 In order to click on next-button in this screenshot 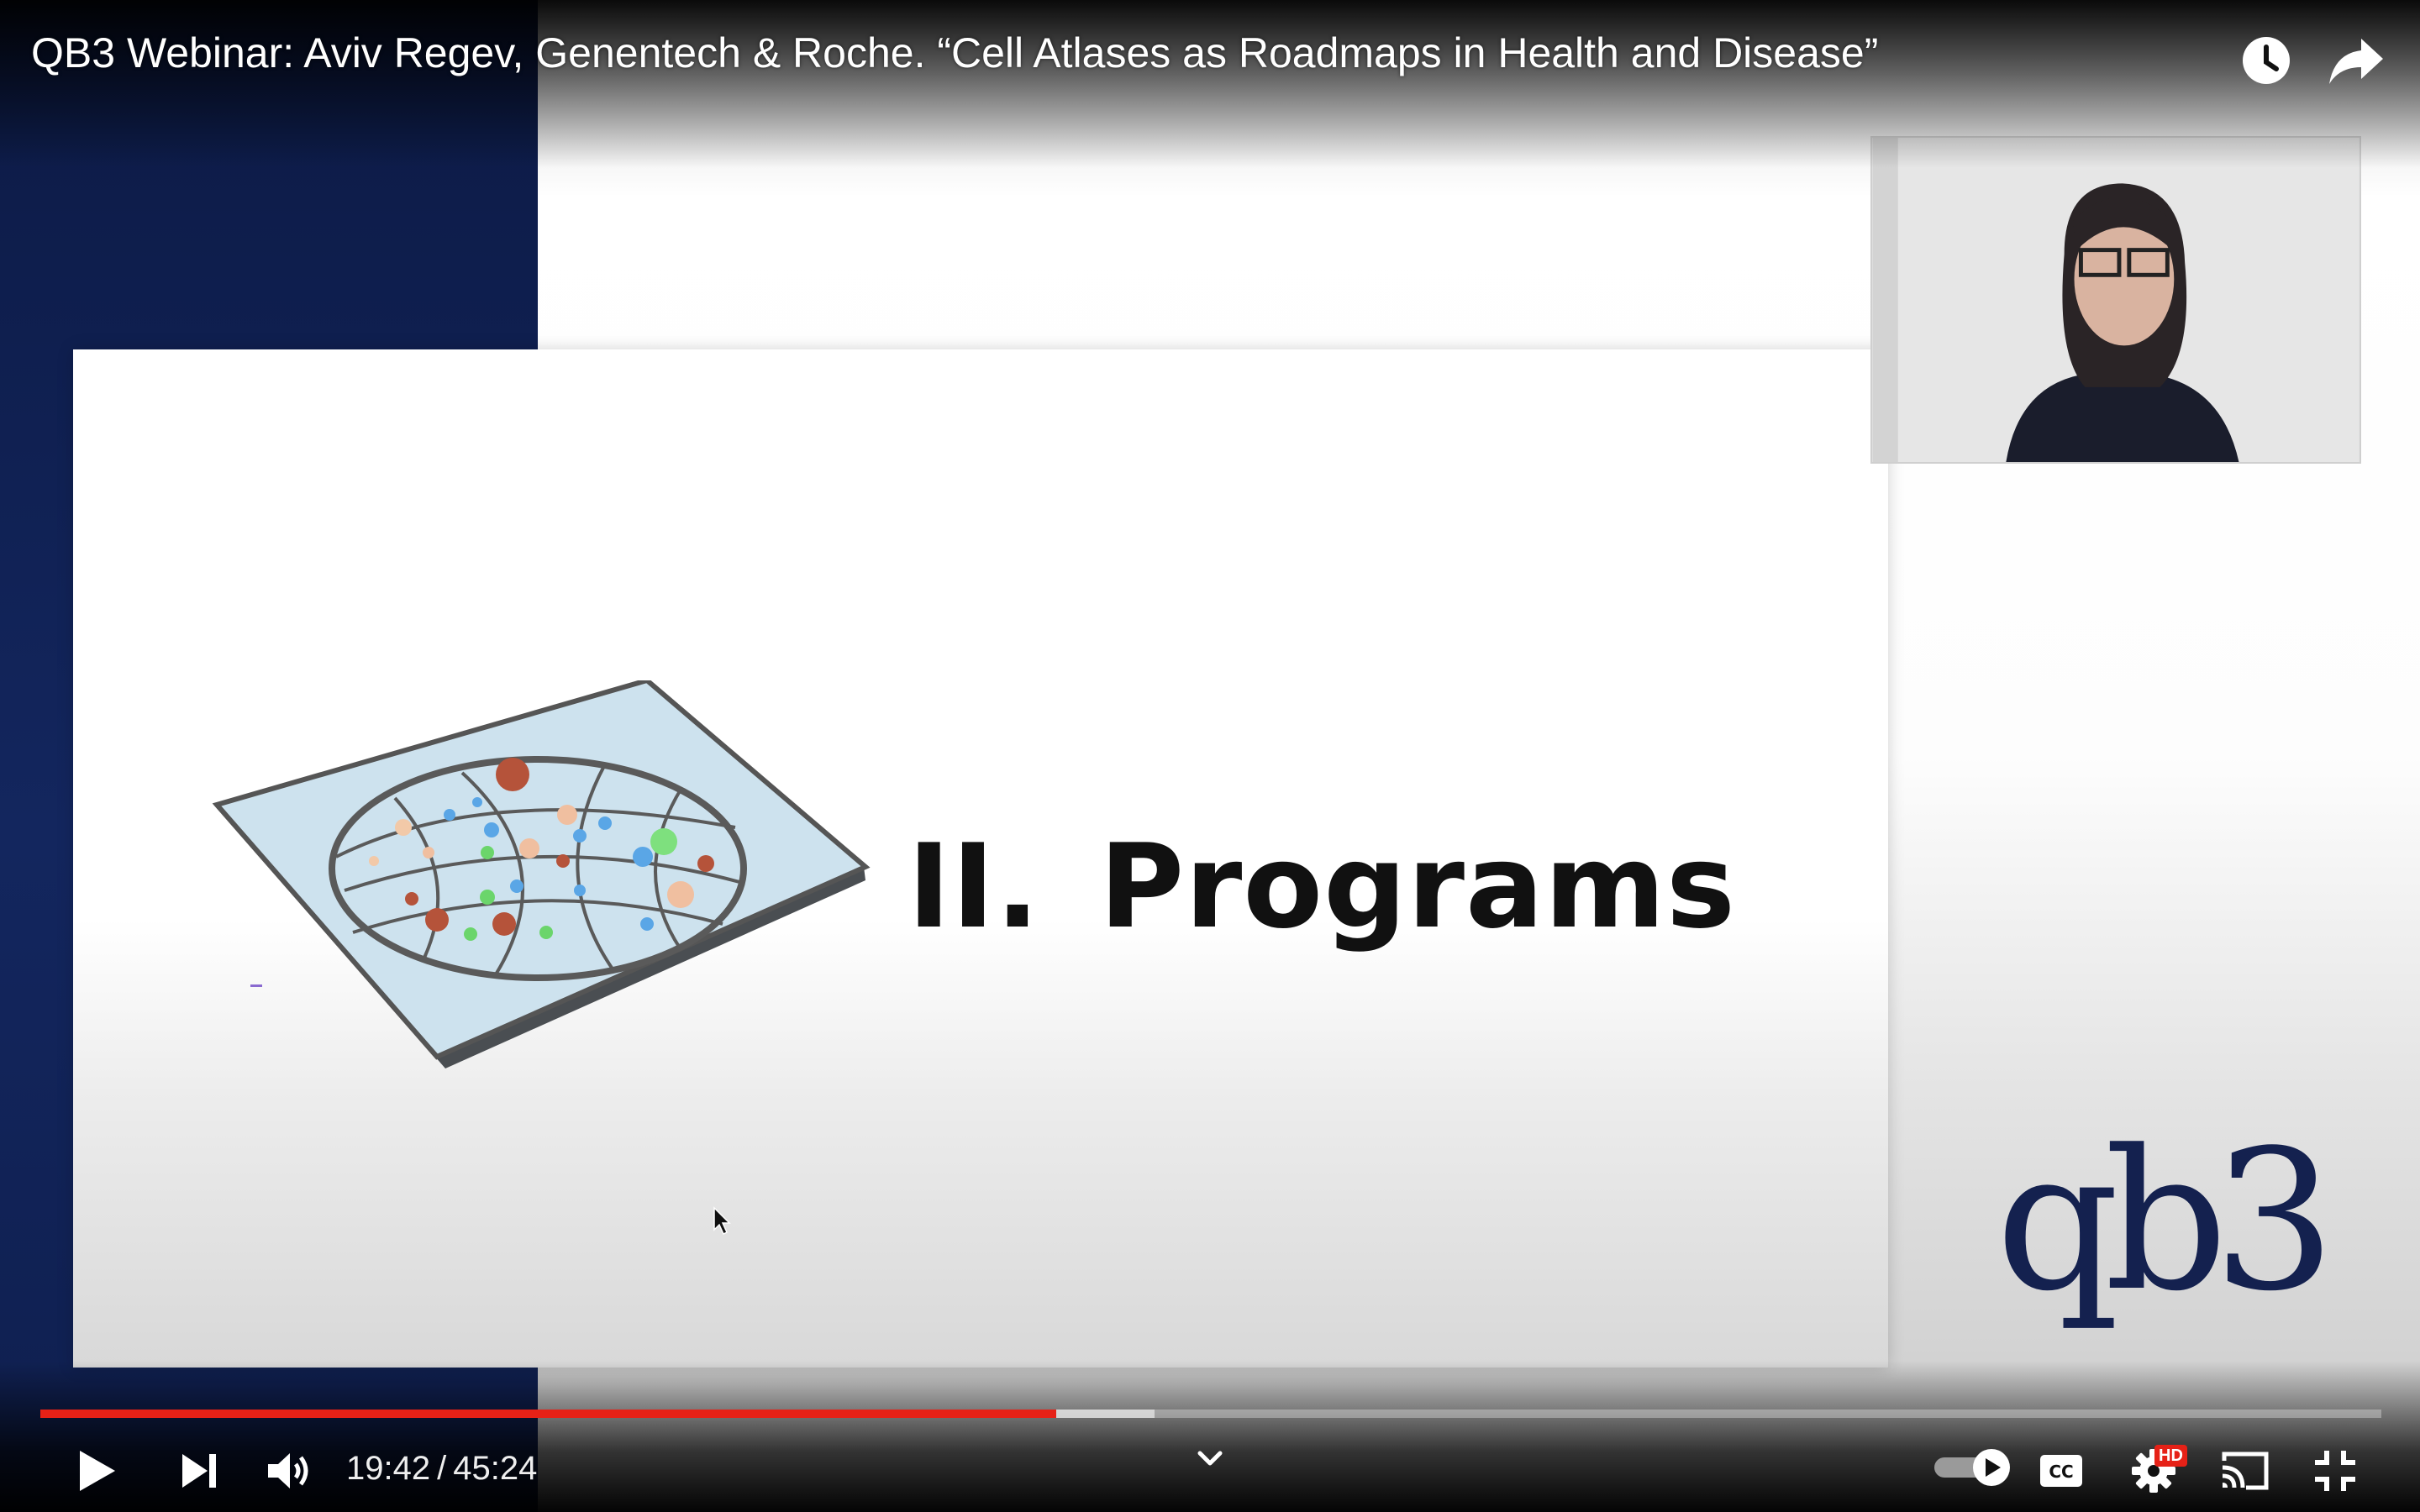, I will do `click(199, 1471)`.